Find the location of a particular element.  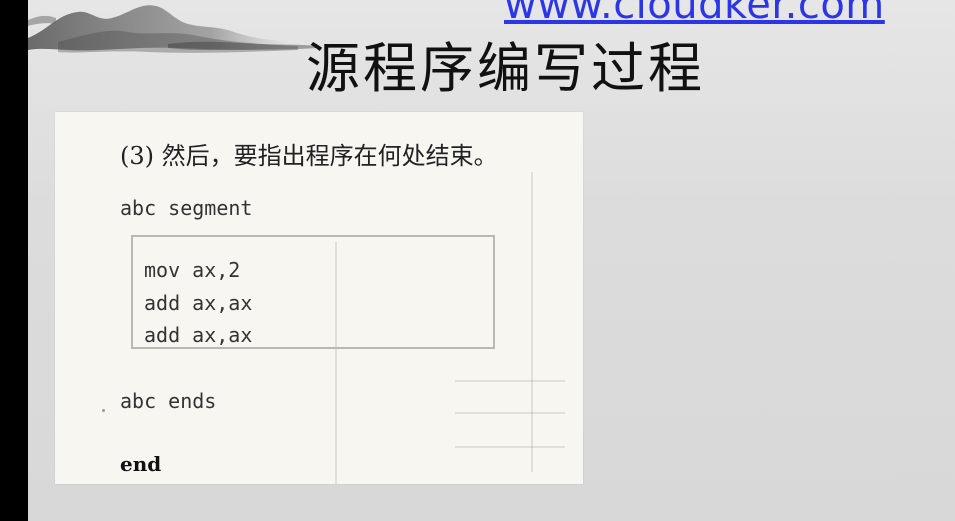

ink-mountain-decoration is located at coordinates (173, 29).